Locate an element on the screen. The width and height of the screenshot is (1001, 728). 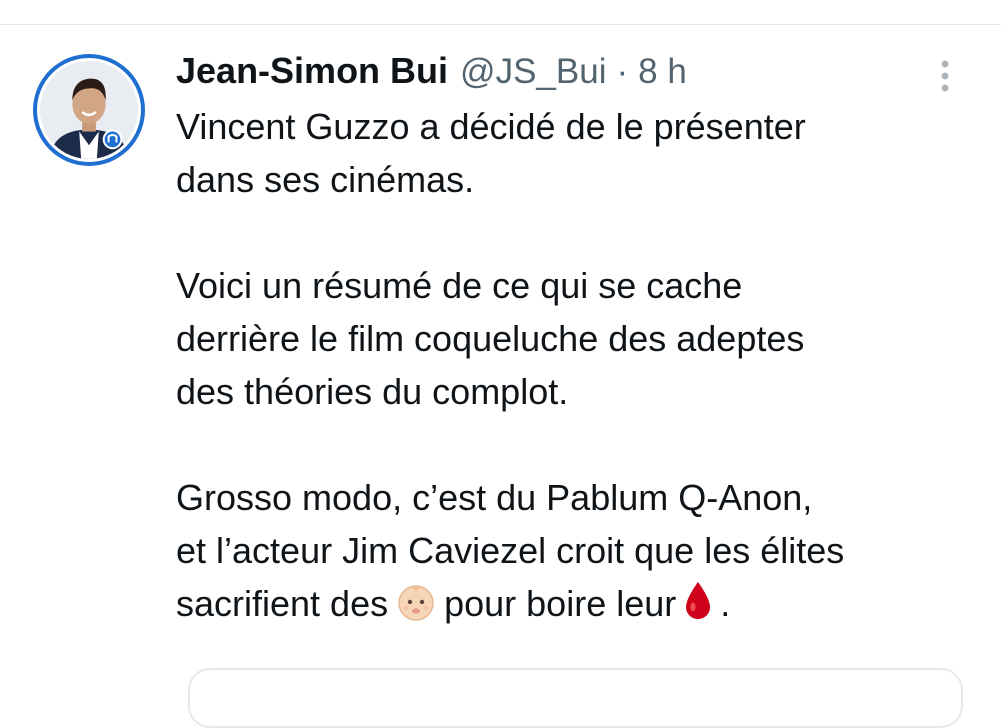
more-vertical-icon is located at coordinates (945, 76).